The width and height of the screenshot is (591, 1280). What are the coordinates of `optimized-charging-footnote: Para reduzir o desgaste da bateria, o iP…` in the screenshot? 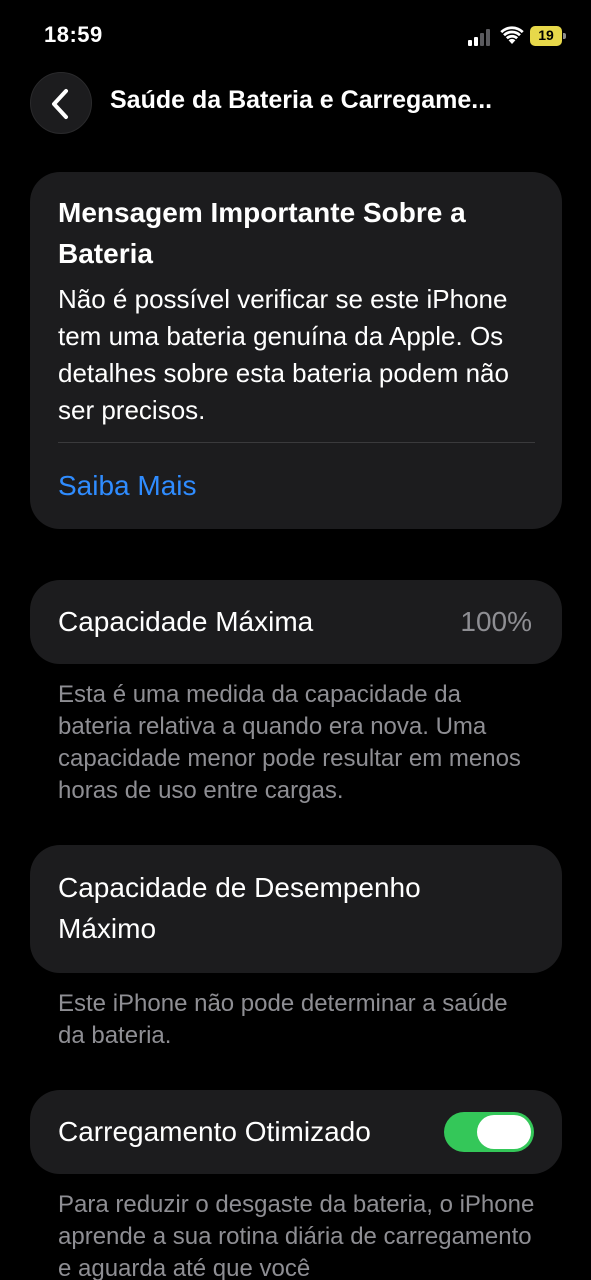 It's located at (296, 1235).